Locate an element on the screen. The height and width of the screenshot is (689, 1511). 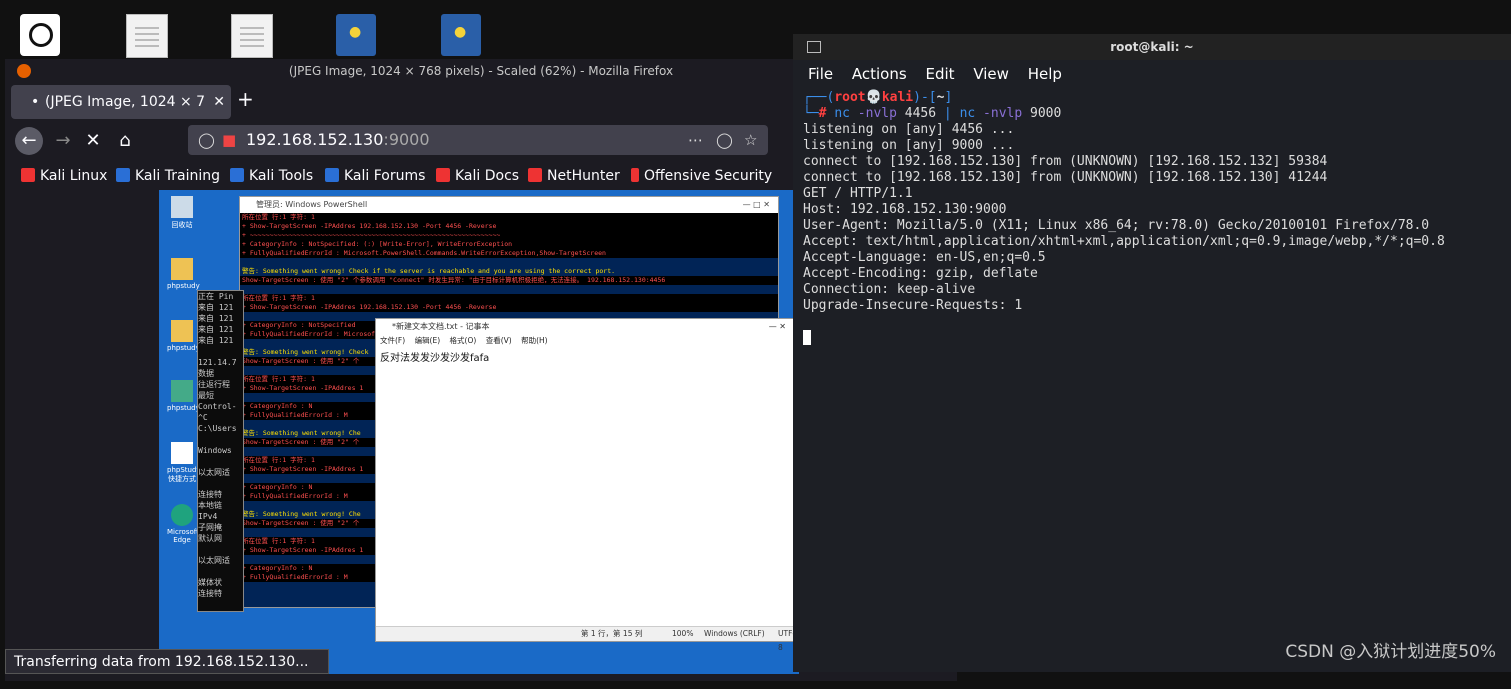
notepad-status-bar: 第 1 行，第 15 列 100% Windows (CRLF) UTF-8 is located at coordinates (586, 639).